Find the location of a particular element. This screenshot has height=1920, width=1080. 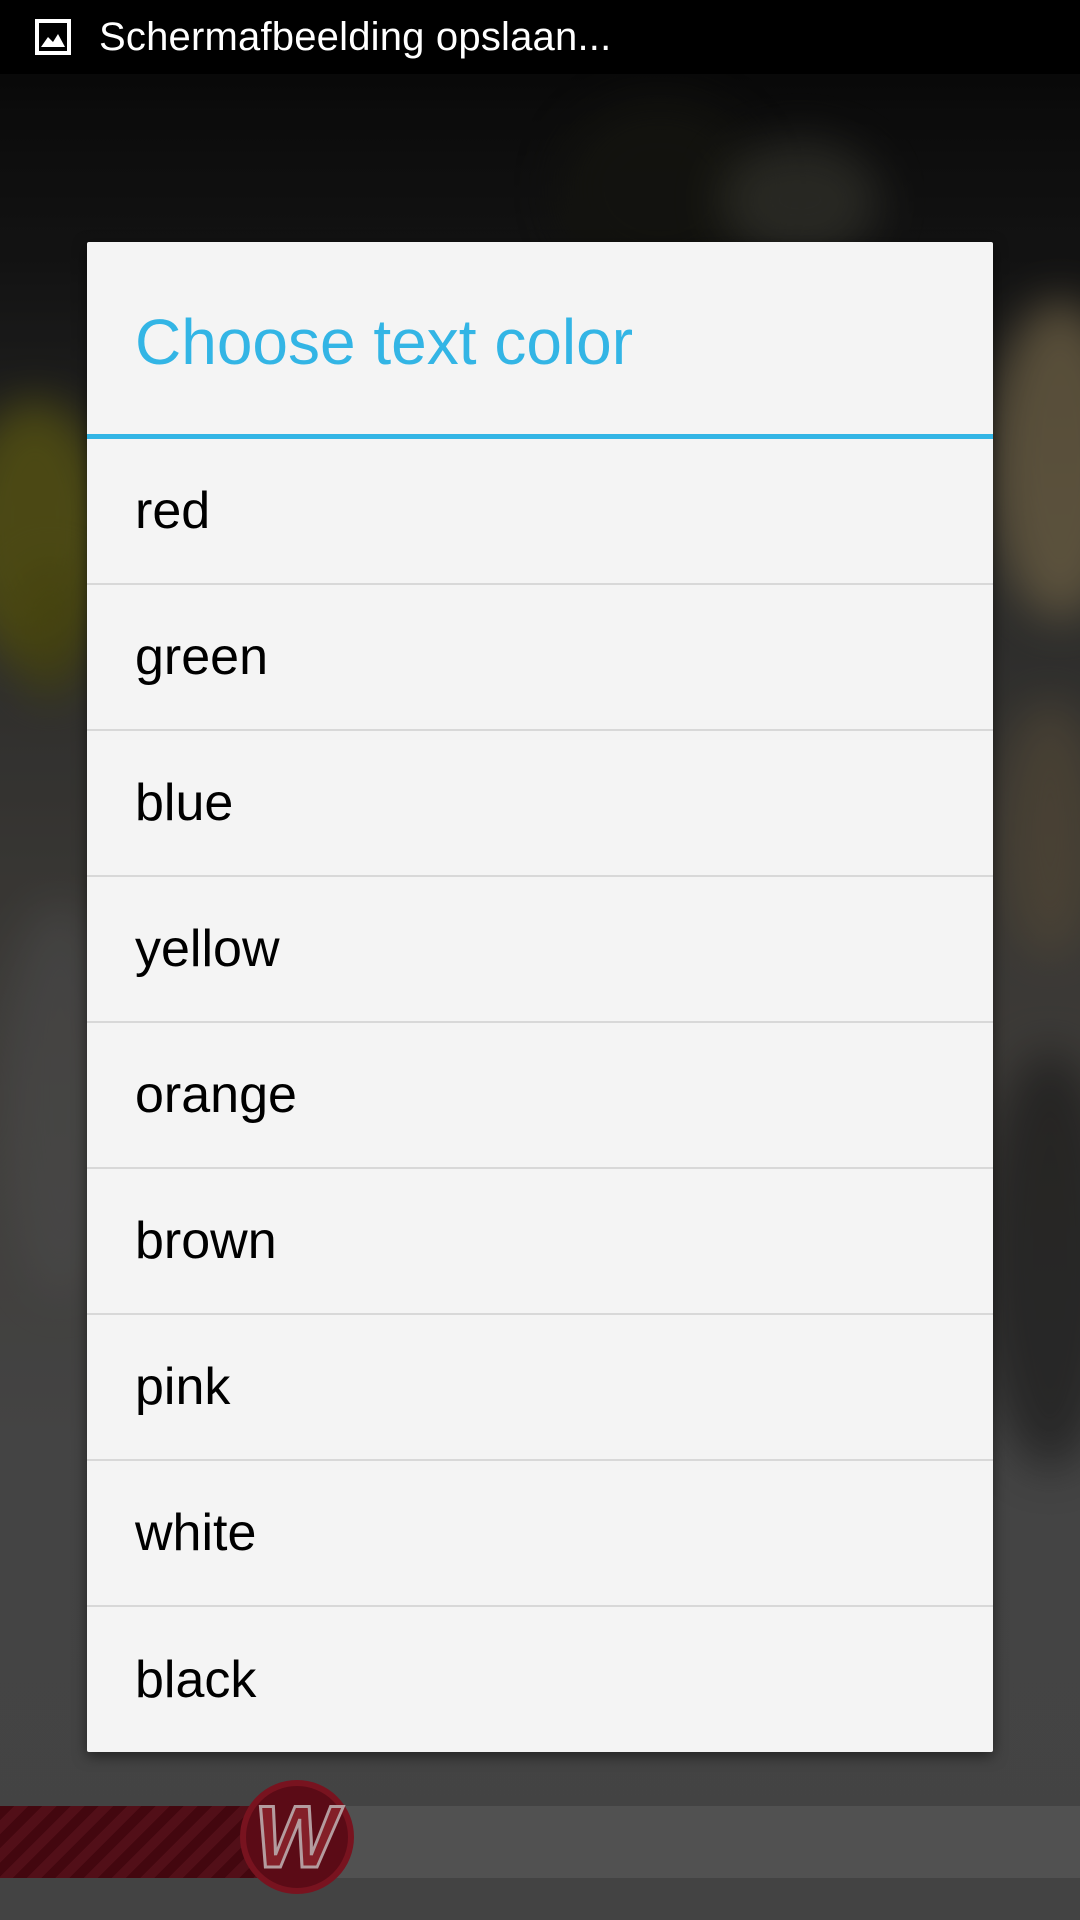

color-option-green: green is located at coordinates (540, 658).